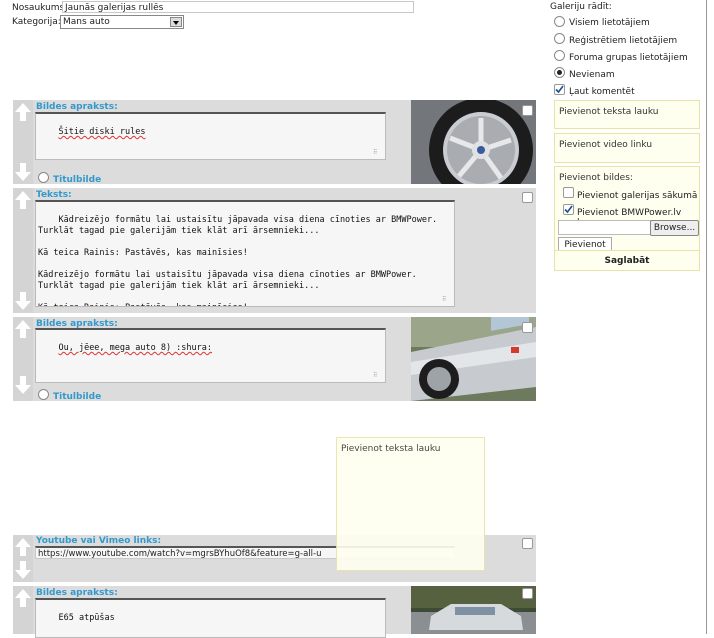 This screenshot has width=714, height=638. Describe the element at coordinates (410, 504) in the screenshot. I see `drag-ghost-text-field: Pievienot teksta lauku` at that location.